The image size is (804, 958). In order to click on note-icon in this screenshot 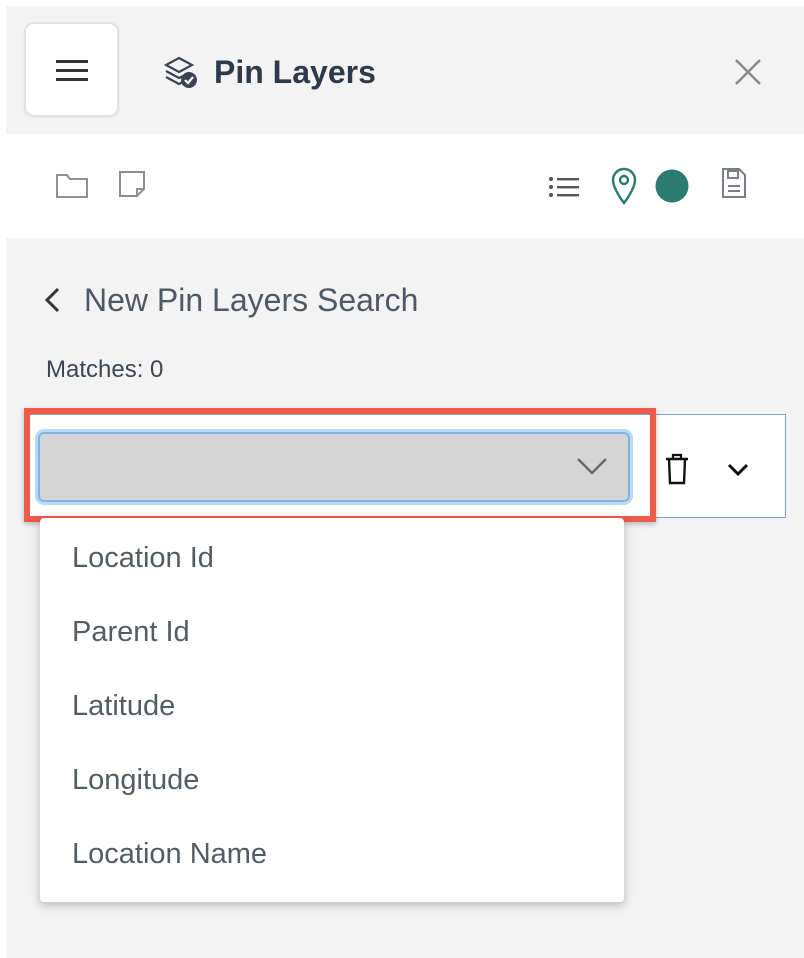, I will do `click(132, 184)`.